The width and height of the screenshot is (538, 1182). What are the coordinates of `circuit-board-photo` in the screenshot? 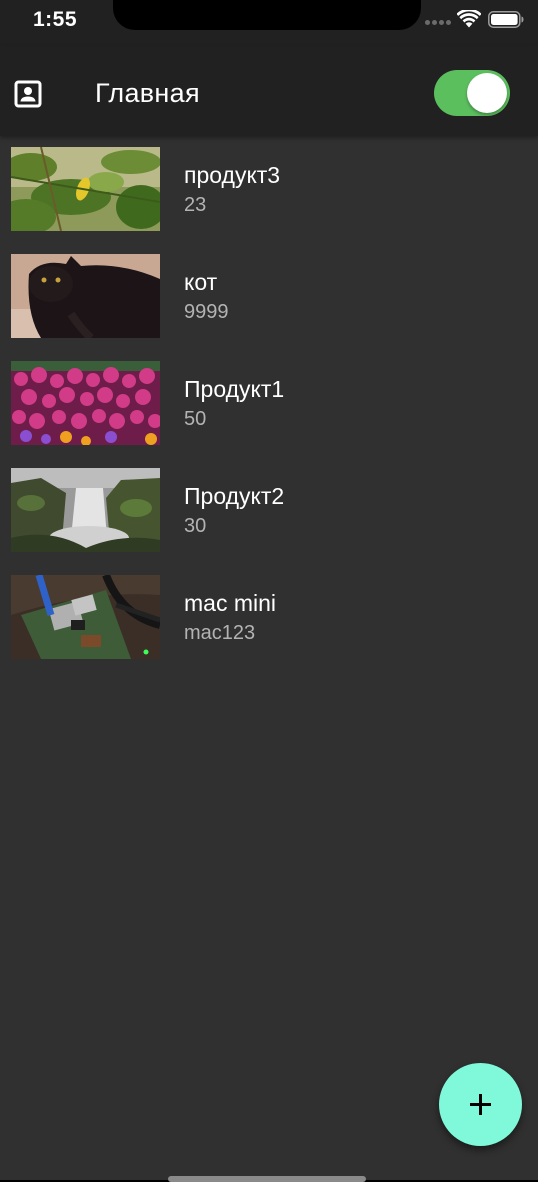 It's located at (85, 617).